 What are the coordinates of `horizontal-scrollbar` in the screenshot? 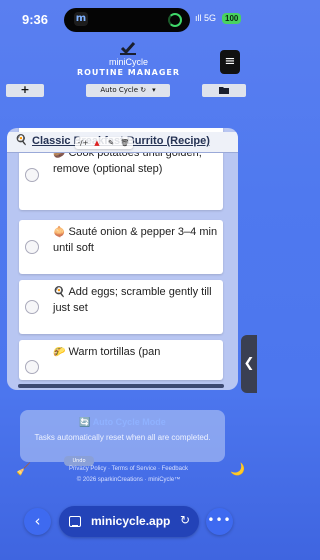 It's located at (121, 386).